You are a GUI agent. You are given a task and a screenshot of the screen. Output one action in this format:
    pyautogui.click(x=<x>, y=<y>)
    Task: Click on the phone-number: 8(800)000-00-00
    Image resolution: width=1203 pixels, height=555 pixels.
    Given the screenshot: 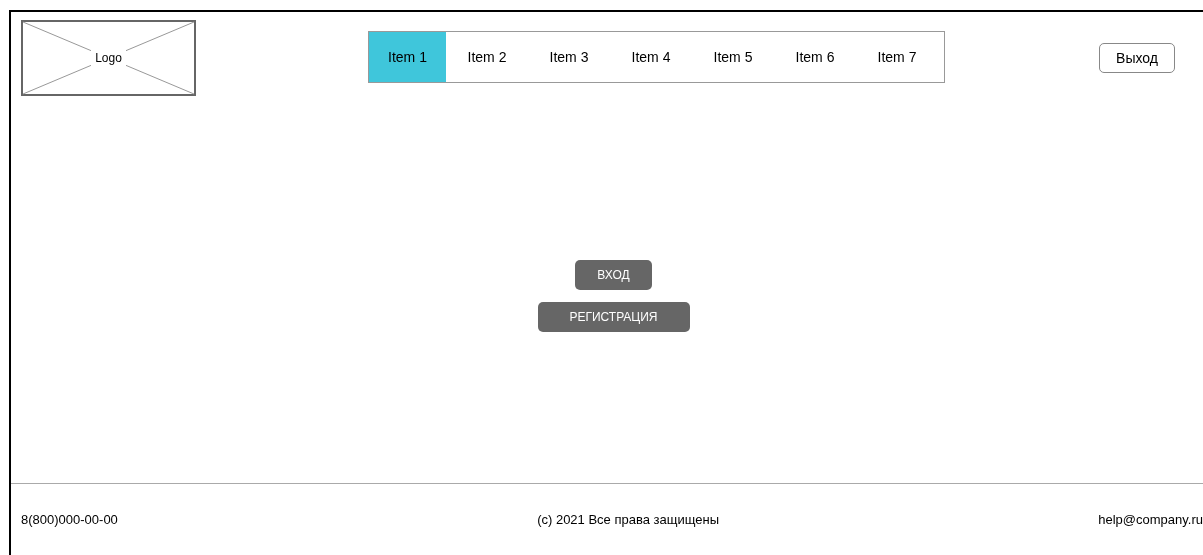 What is the action you would take?
    pyautogui.click(x=69, y=519)
    